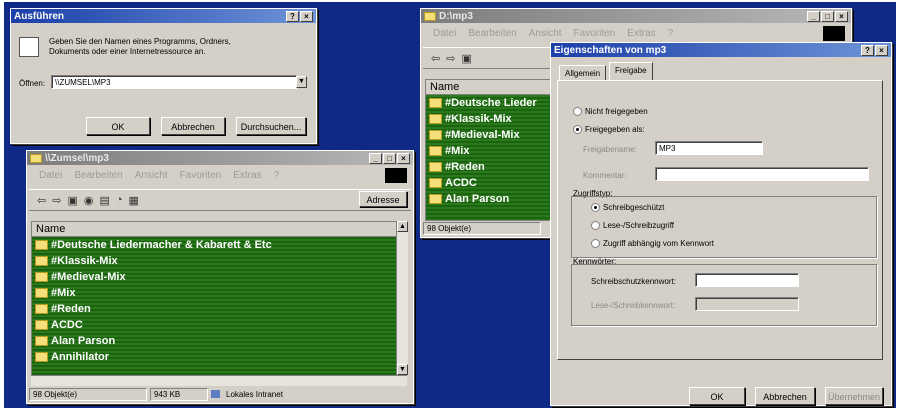 The height and width of the screenshot is (414, 900). What do you see at coordinates (220, 158) in the screenshot?
I see `explorer-left-titlebar: \\Zumsel\mp3 _ □ ×` at bounding box center [220, 158].